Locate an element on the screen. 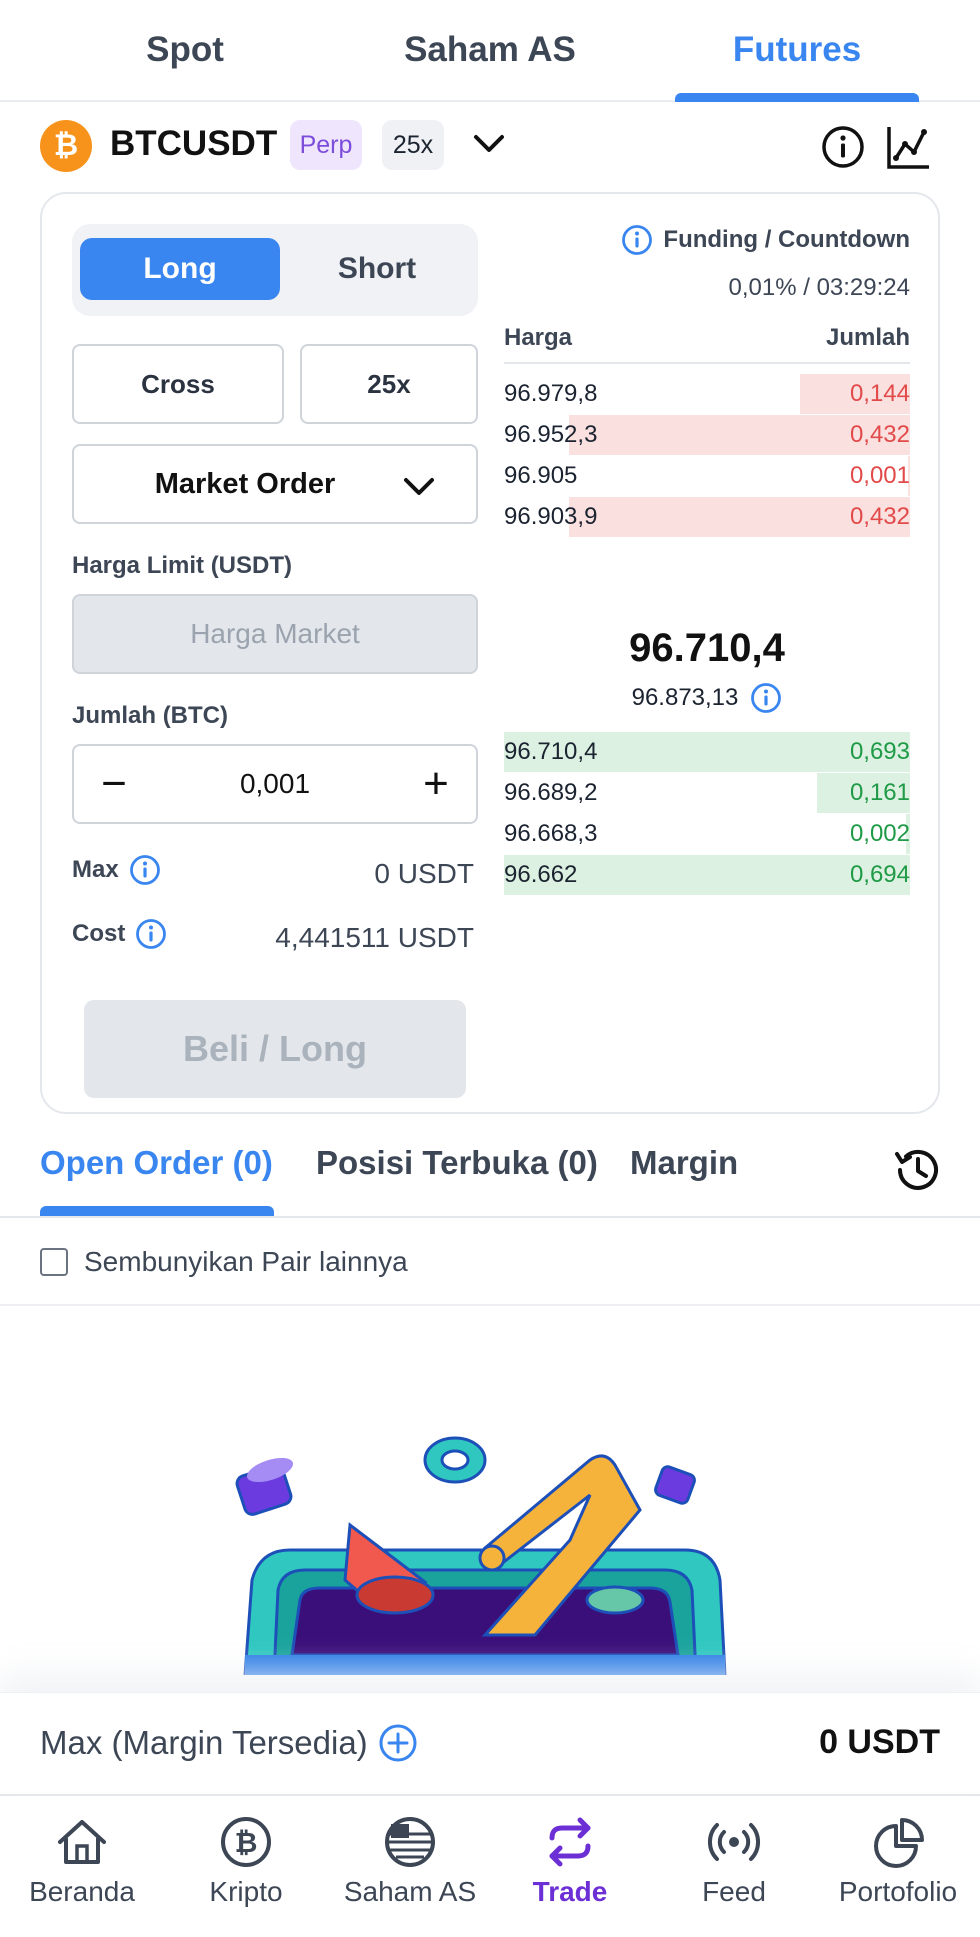 The height and width of the screenshot is (1937, 980). bid-qty: 0,002 is located at coordinates (879, 833).